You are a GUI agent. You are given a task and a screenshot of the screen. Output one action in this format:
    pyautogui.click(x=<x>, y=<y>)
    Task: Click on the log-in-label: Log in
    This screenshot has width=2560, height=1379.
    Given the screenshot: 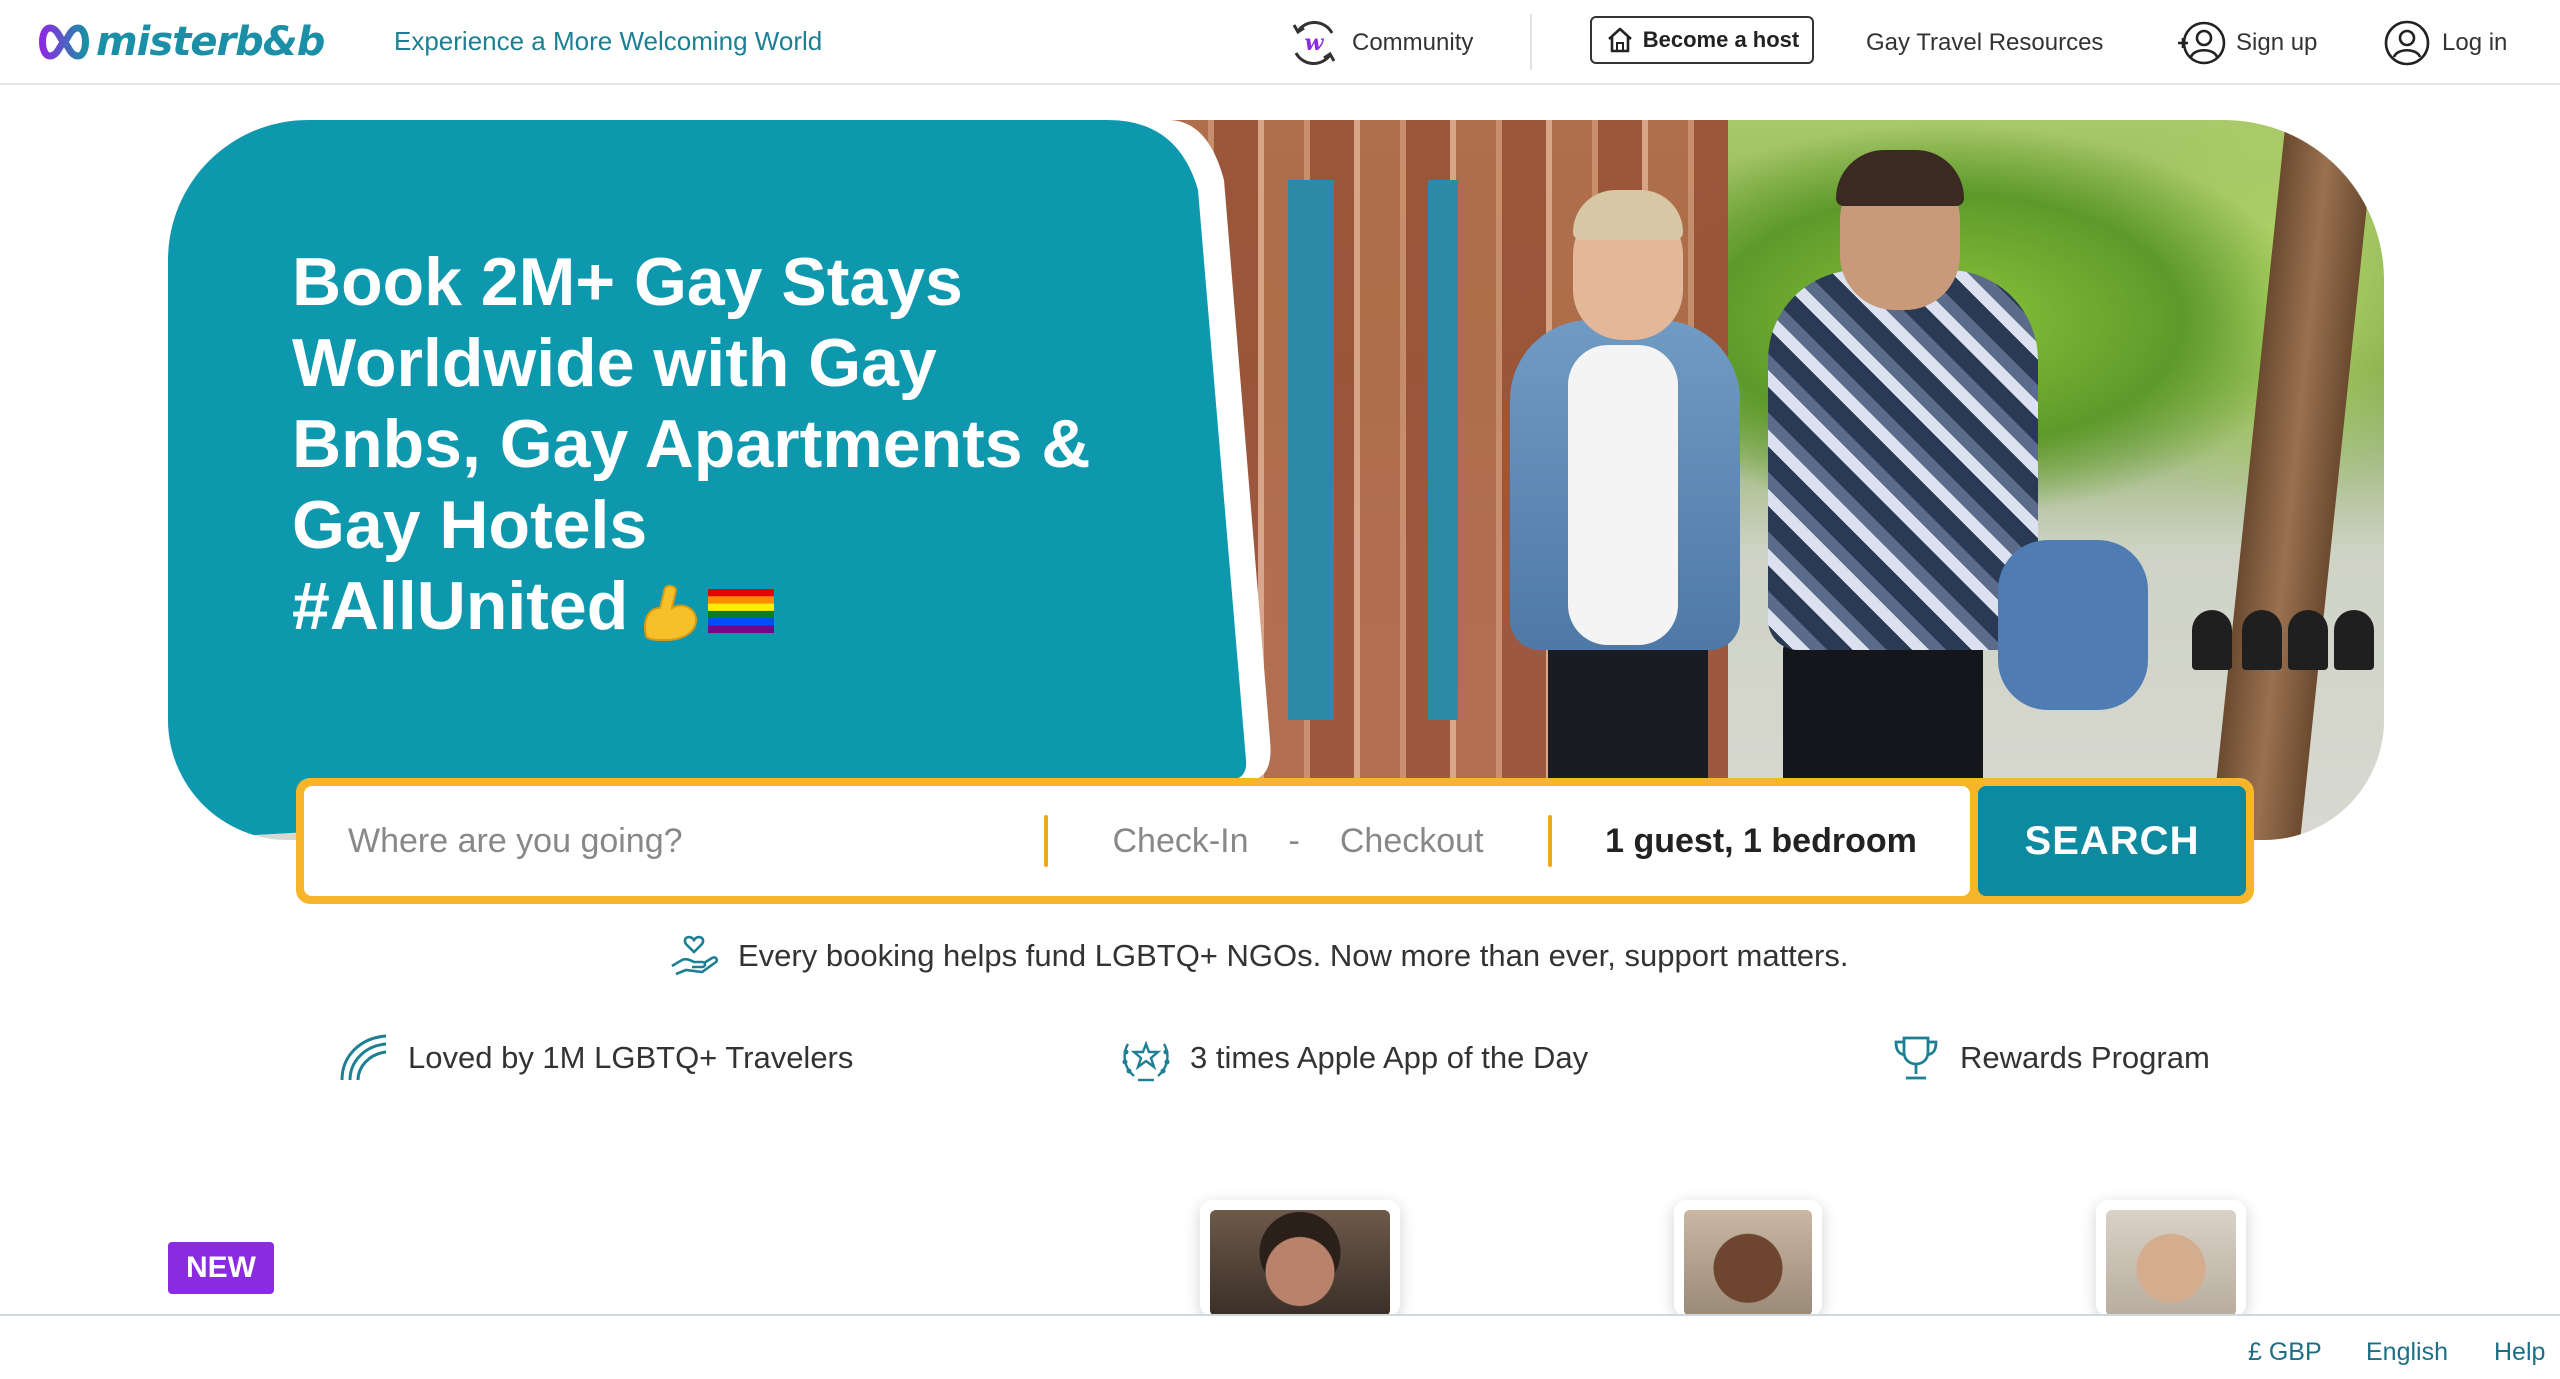 What is the action you would take?
    pyautogui.click(x=2475, y=42)
    